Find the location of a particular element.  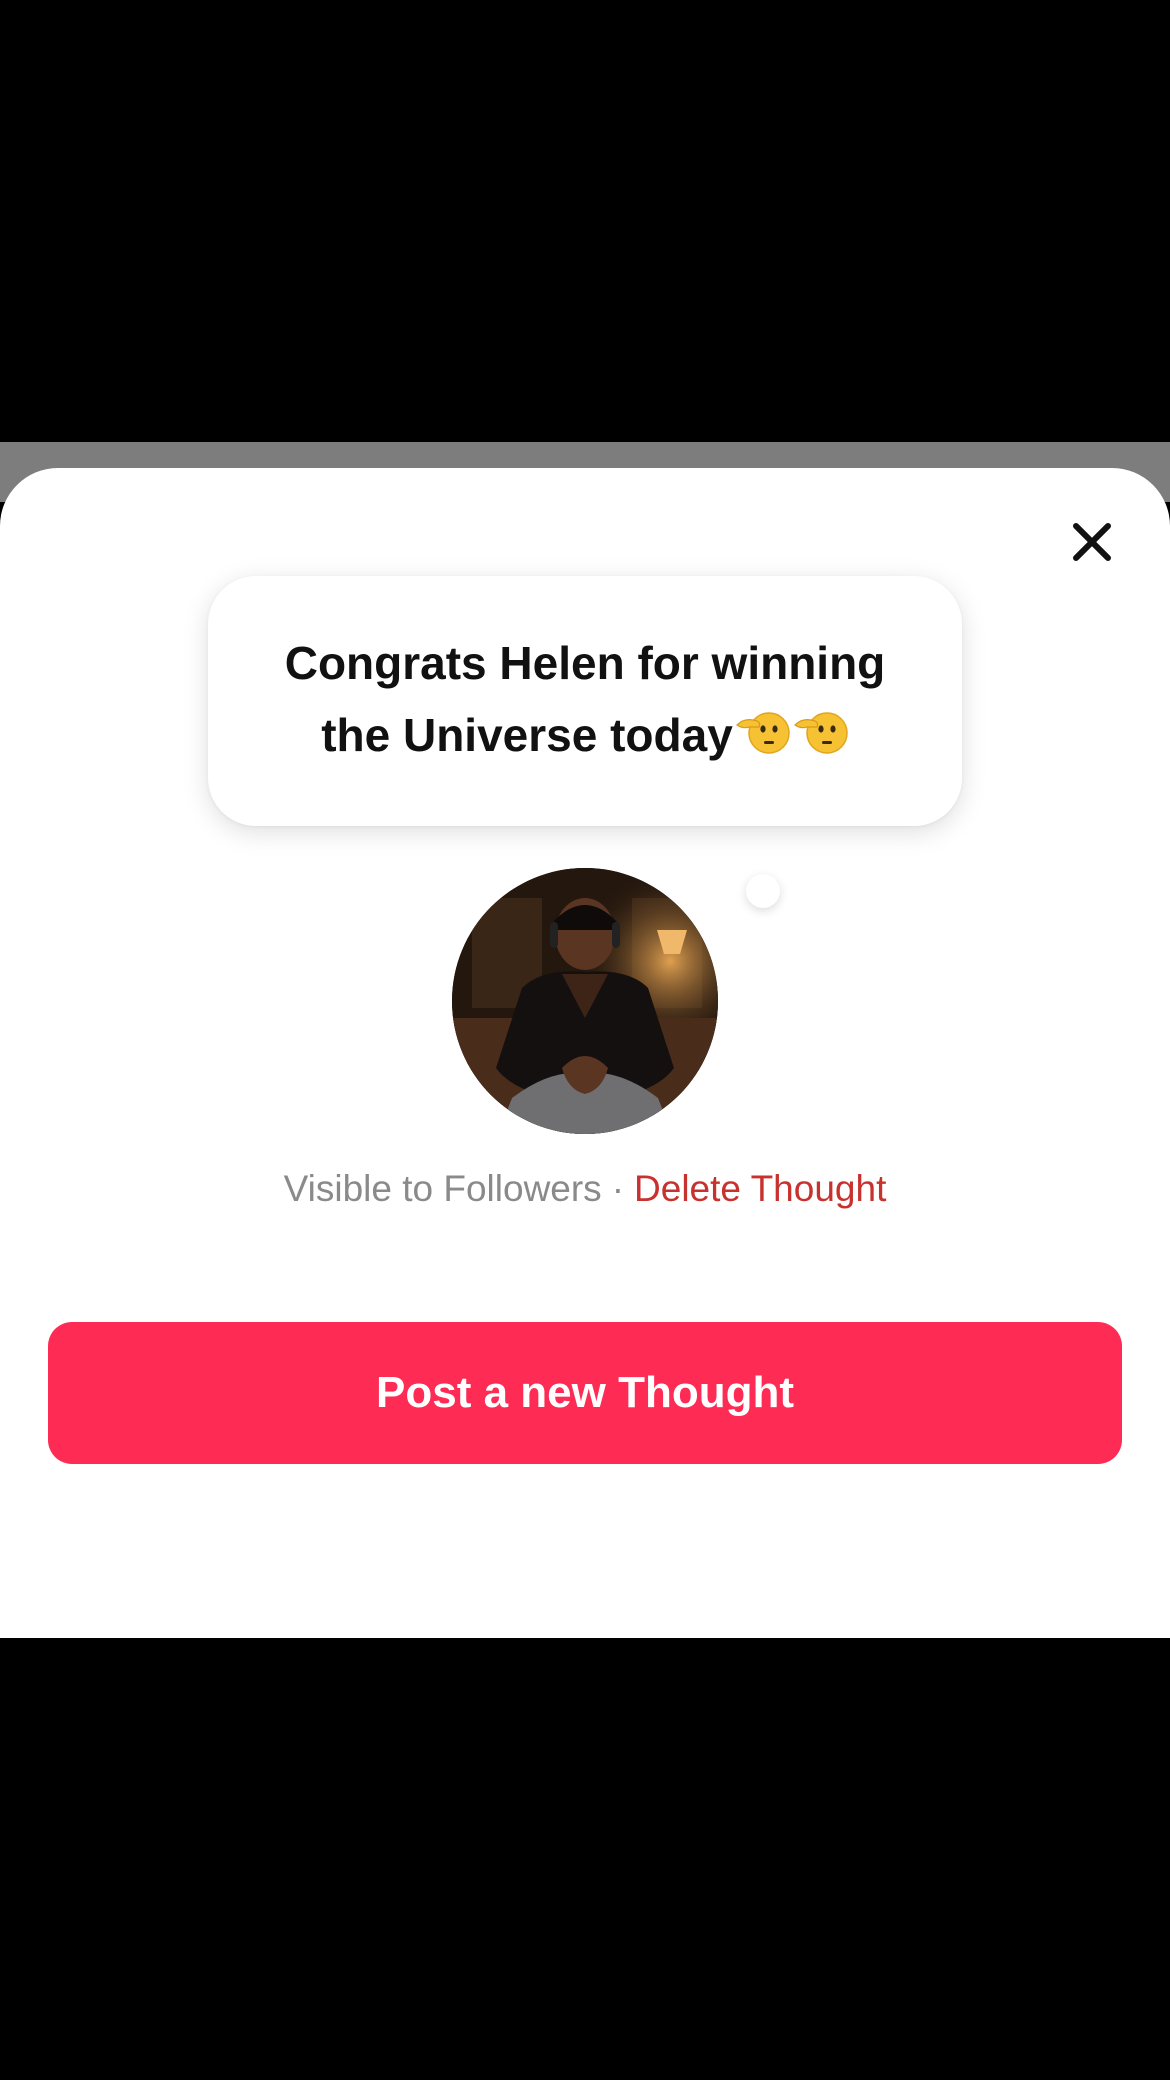

visibility-row: Visible to Followers · Delete Thought is located at coordinates (585, 1189).